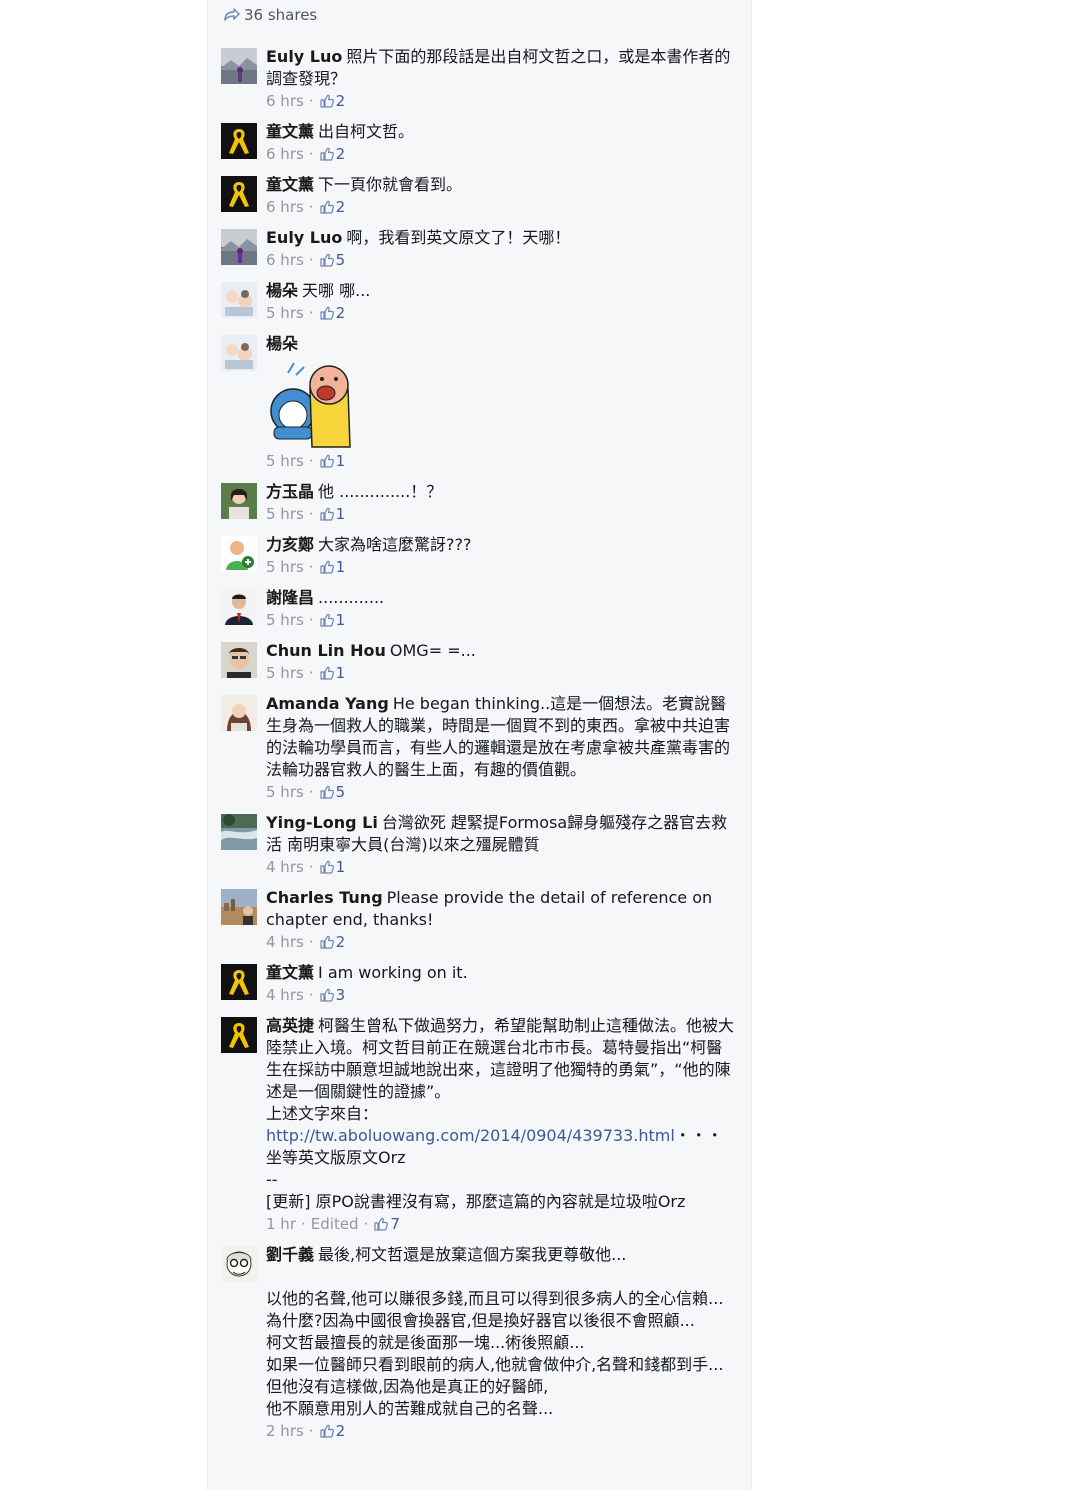 Image resolution: width=1086 pixels, height=1490 pixels. I want to click on like-count: 2, so click(340, 101).